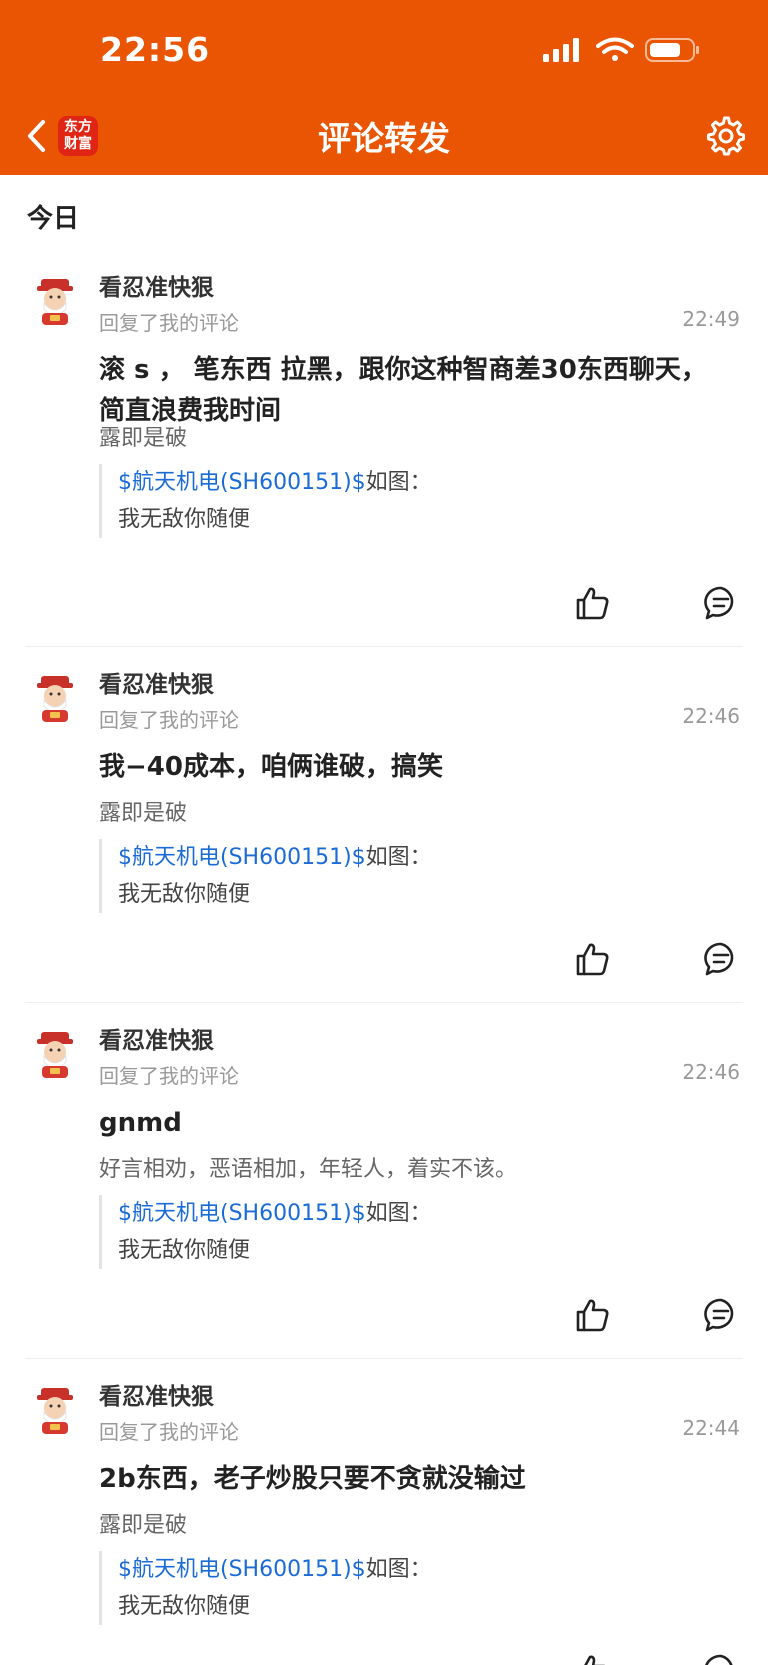 The height and width of the screenshot is (1665, 768). Describe the element at coordinates (271, 767) in the screenshot. I see `comment-content: 我−40成本，咱俩谁破，搞笑` at that location.